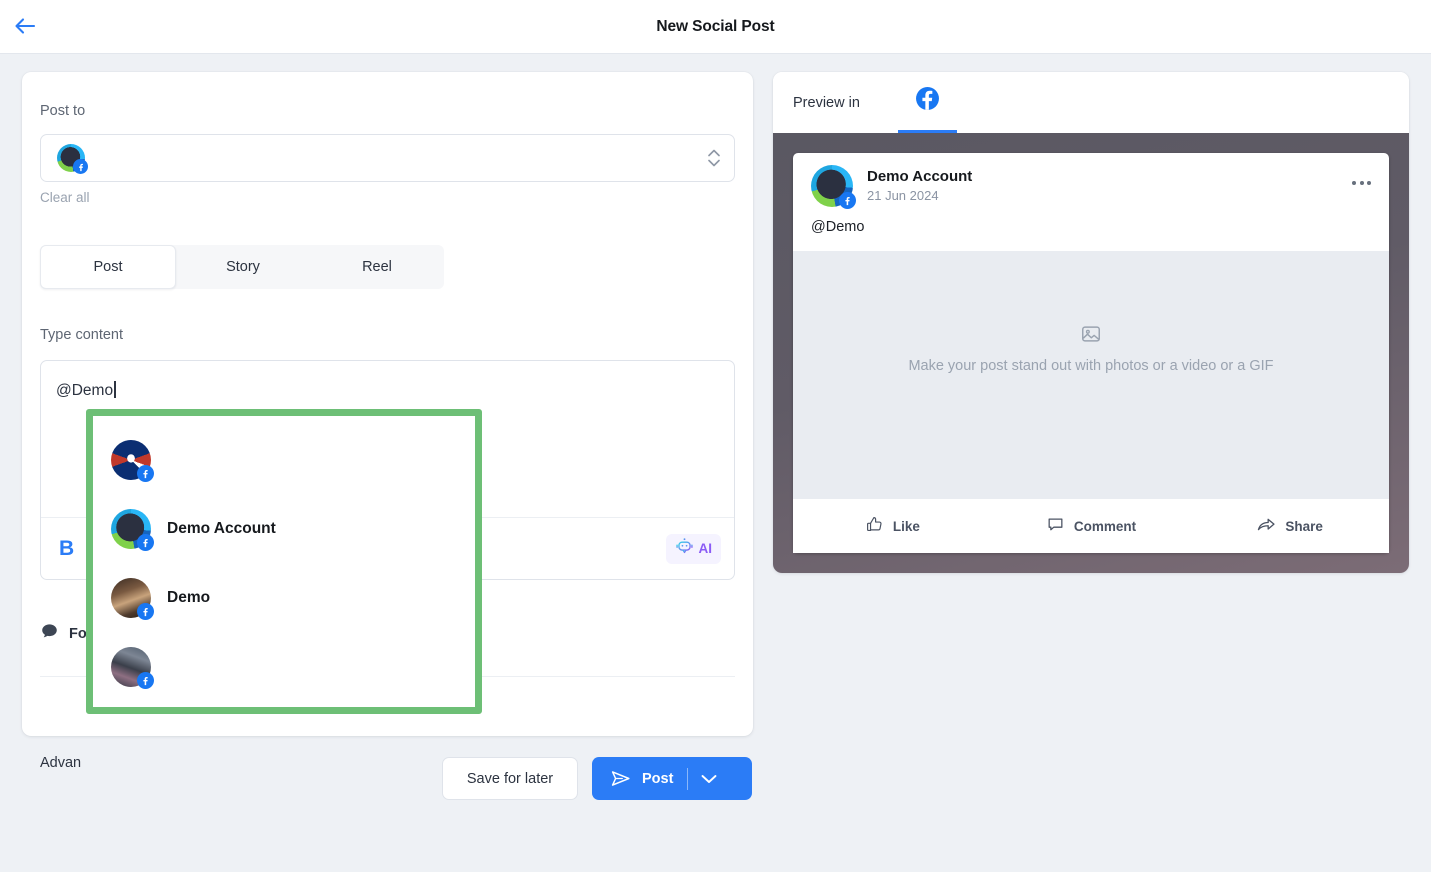 This screenshot has height=872, width=1431. I want to click on clear-all-button: Clear all, so click(65, 197).